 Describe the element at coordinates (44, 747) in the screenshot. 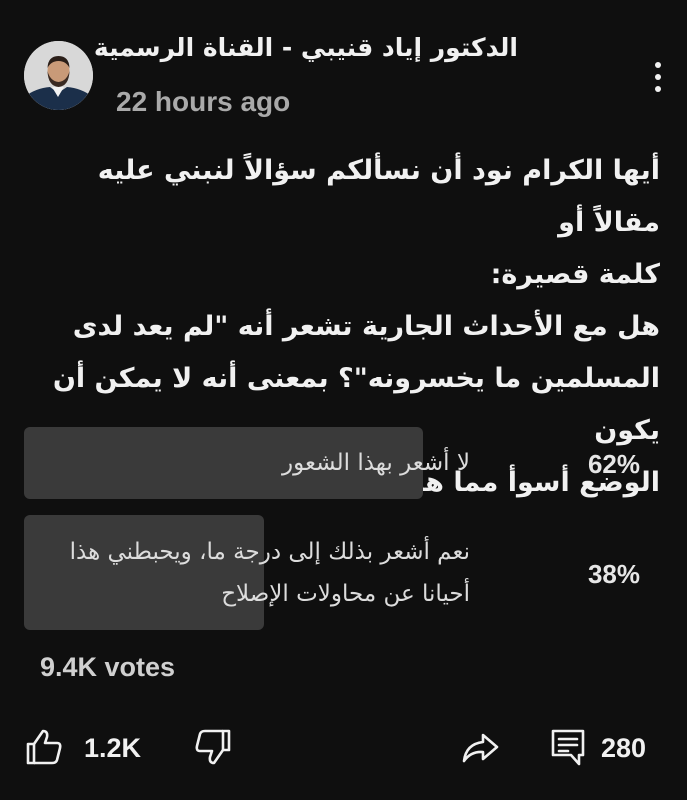

I see `thumb-up-icon` at that location.